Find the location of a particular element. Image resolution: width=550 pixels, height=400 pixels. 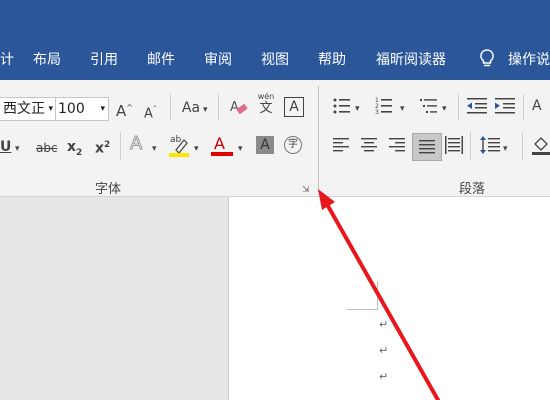

font-color-icon: A is located at coordinates (222, 147).